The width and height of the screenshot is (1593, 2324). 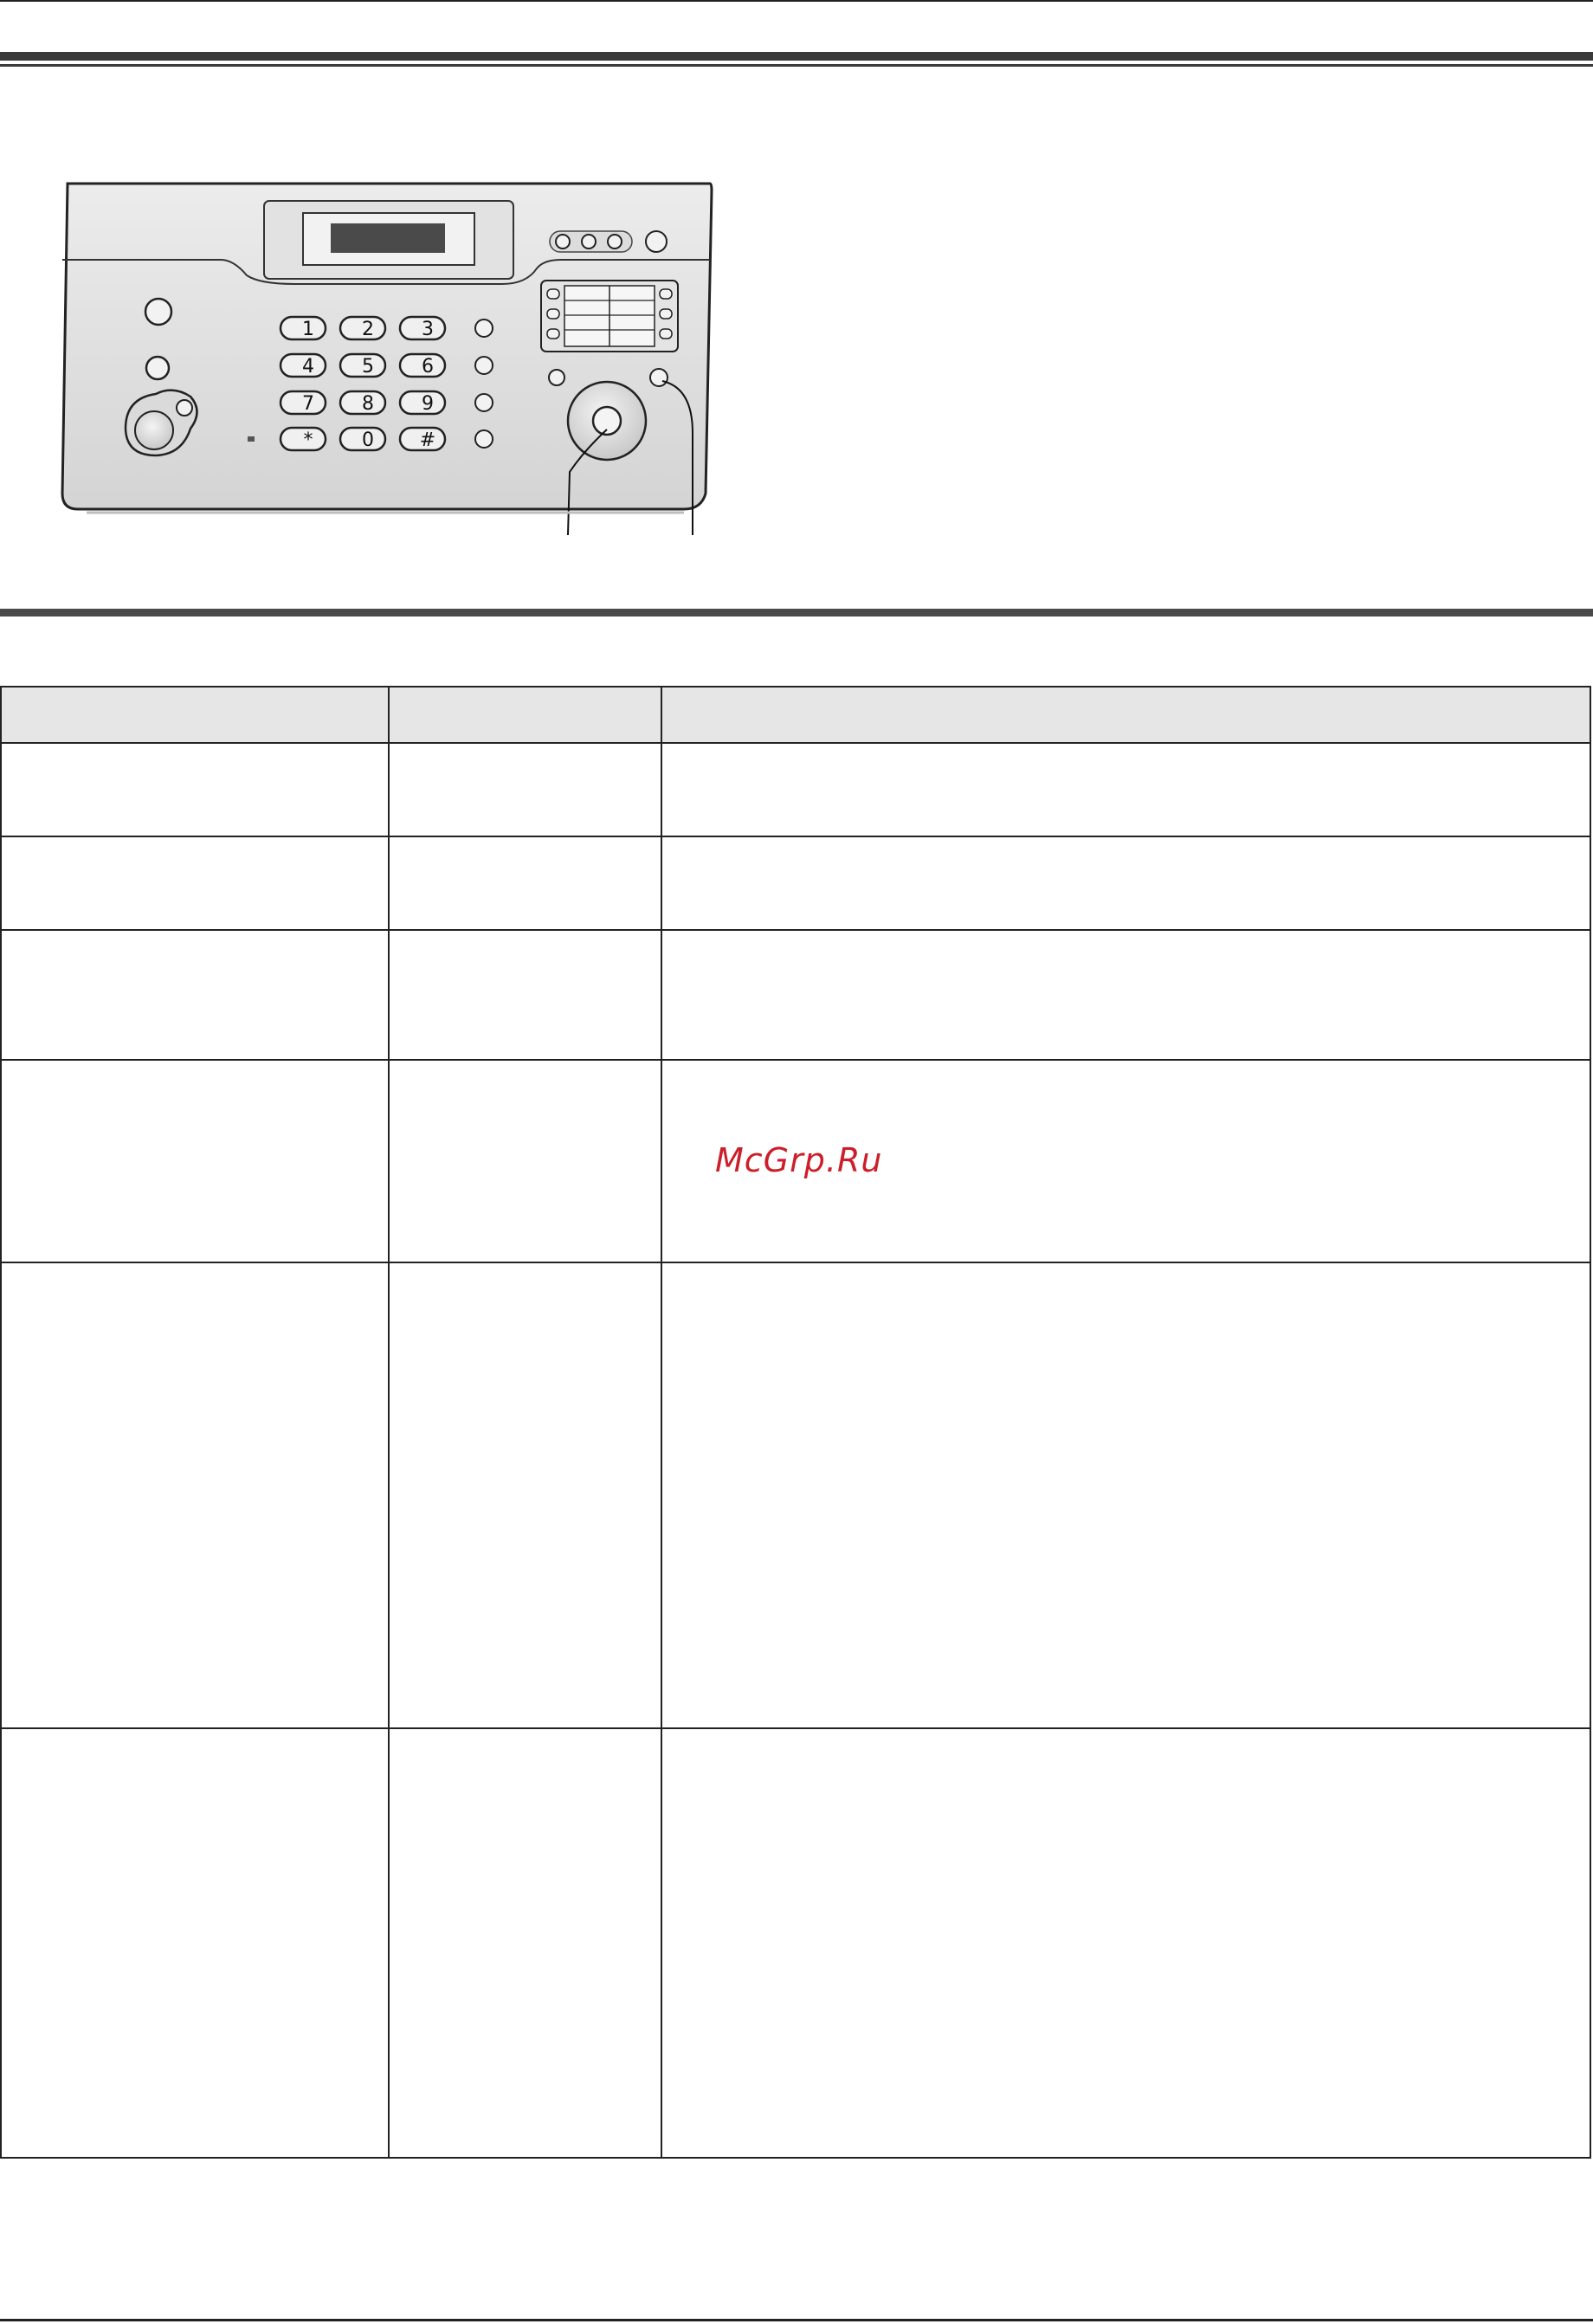 I want to click on watermark-text: McGrp.Ru, so click(x=799, y=1160).